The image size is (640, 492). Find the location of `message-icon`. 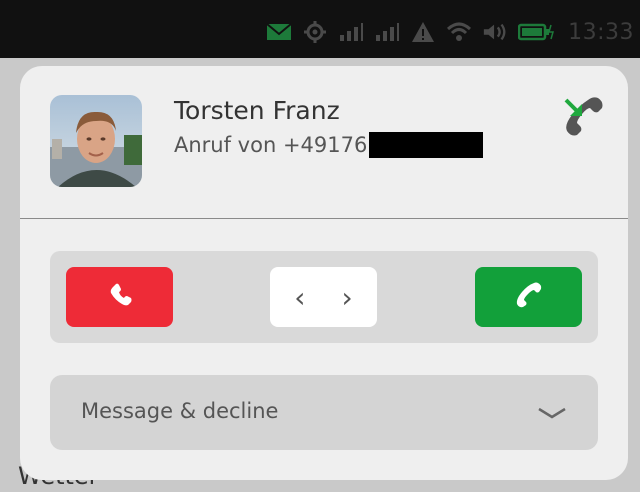

message-icon is located at coordinates (279, 32).